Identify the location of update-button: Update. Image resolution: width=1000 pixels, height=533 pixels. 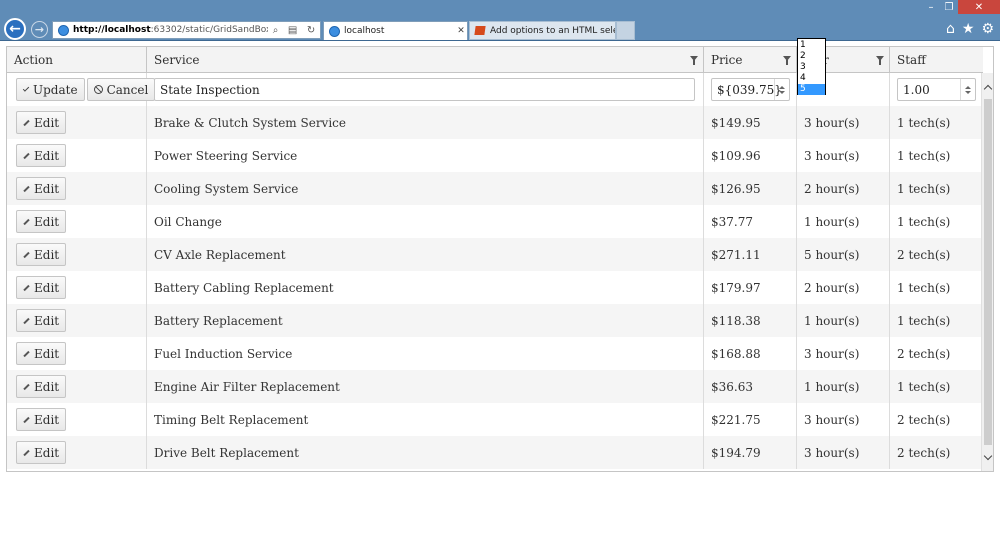
(50, 89).